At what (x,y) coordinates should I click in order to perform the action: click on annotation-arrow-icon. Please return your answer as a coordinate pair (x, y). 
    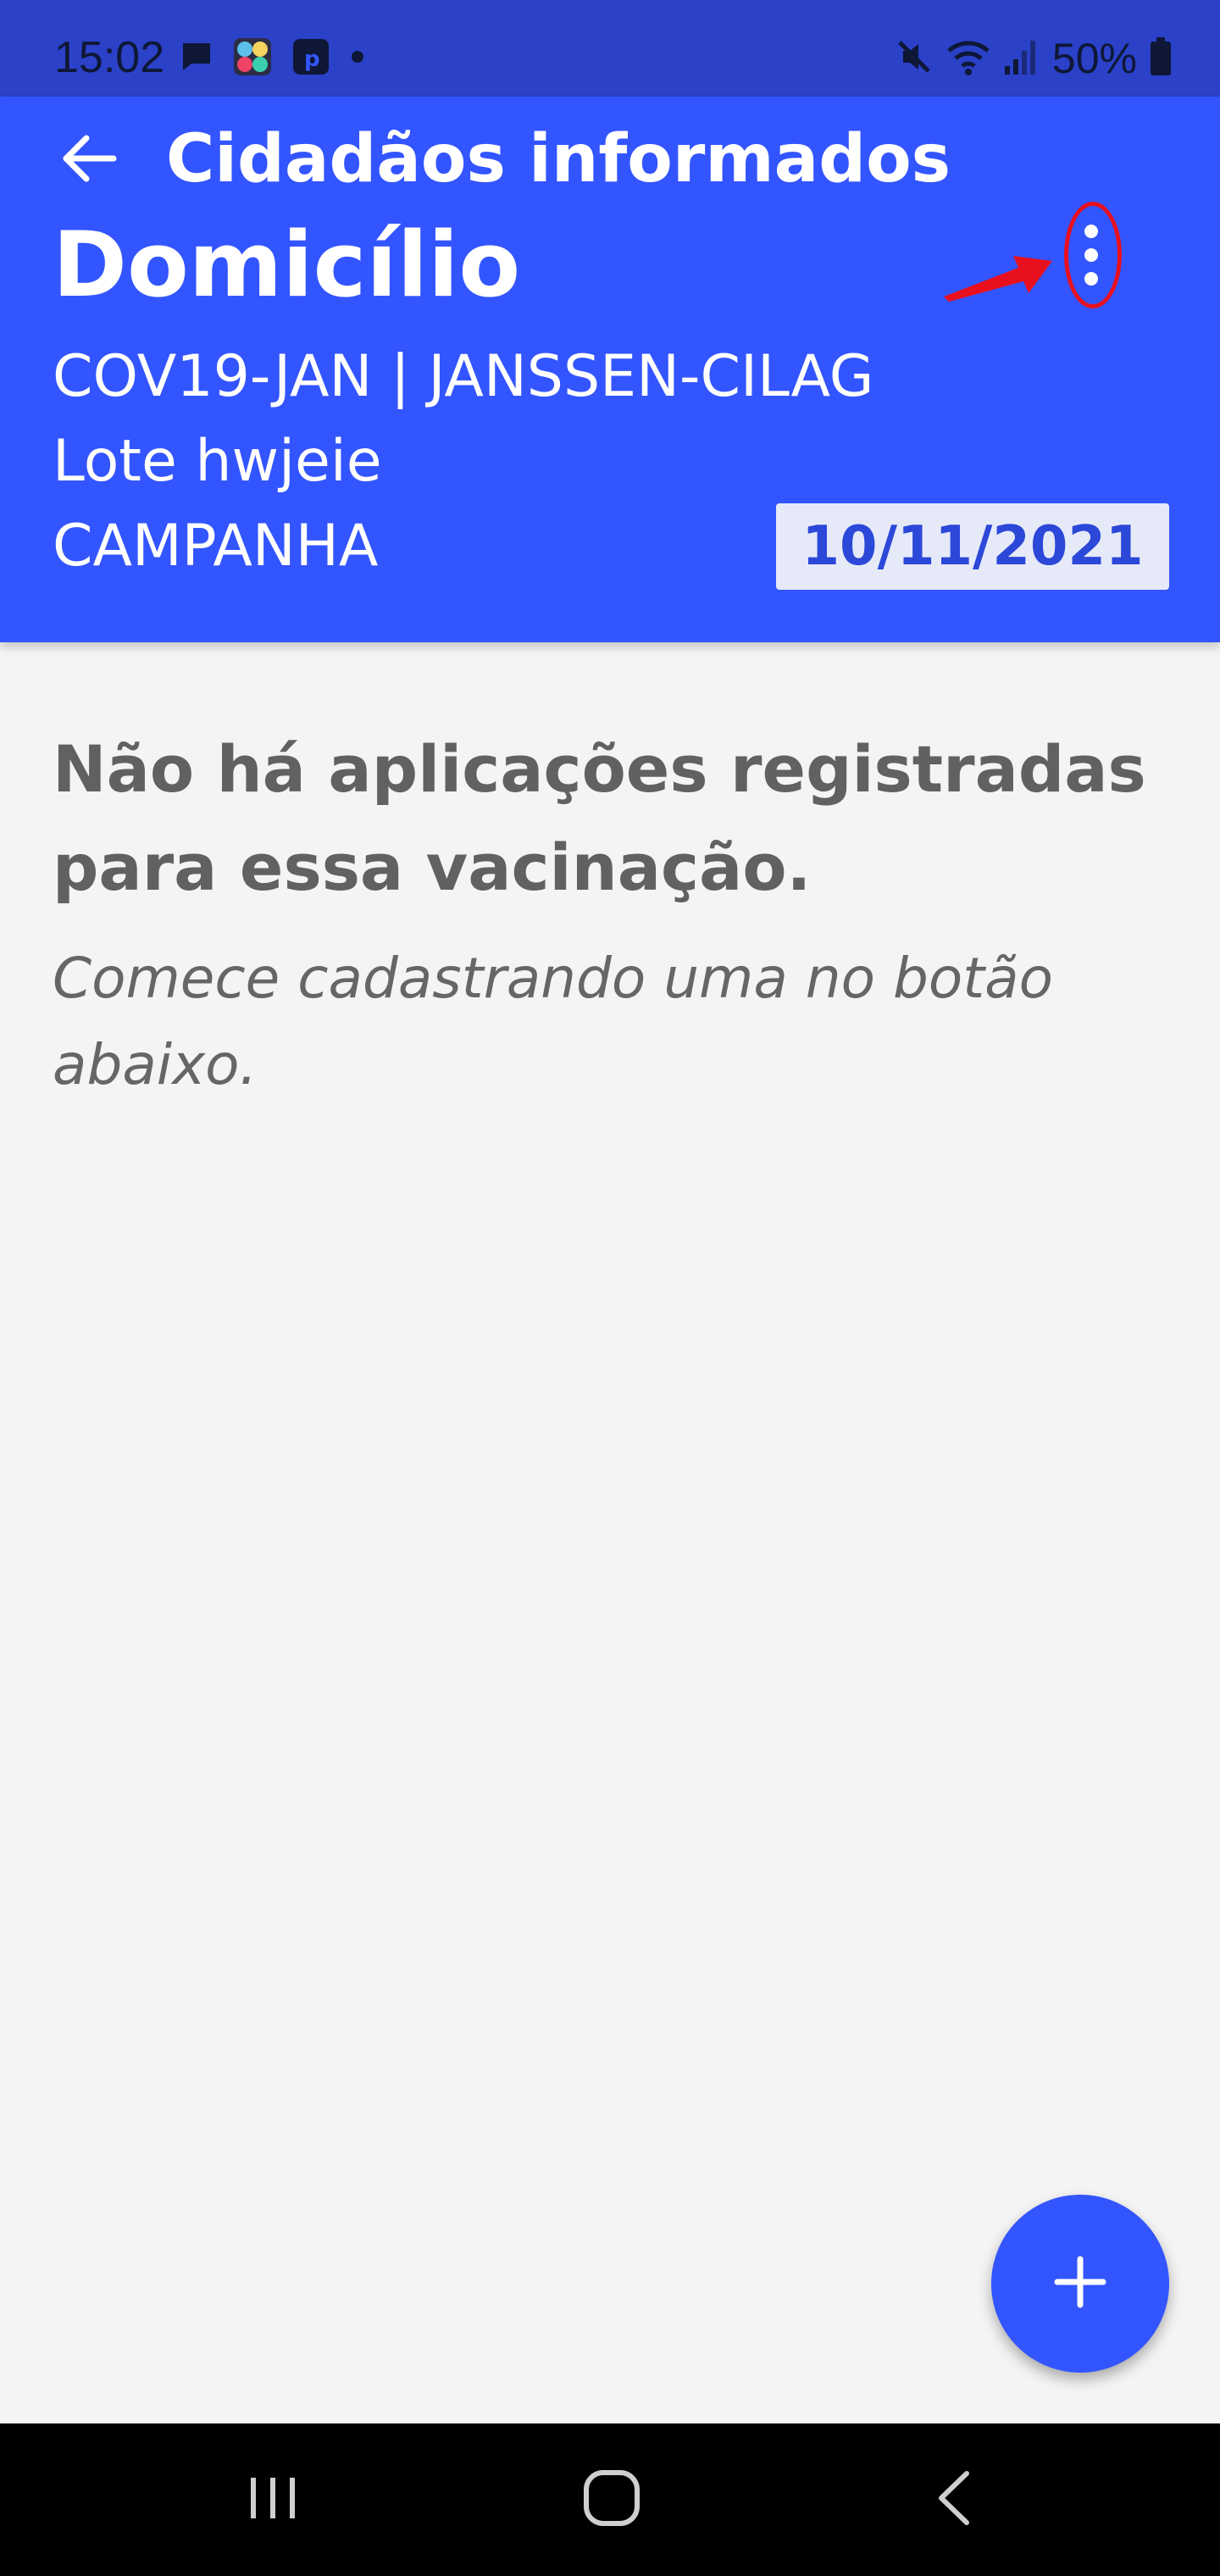
    Looking at the image, I should click on (999, 277).